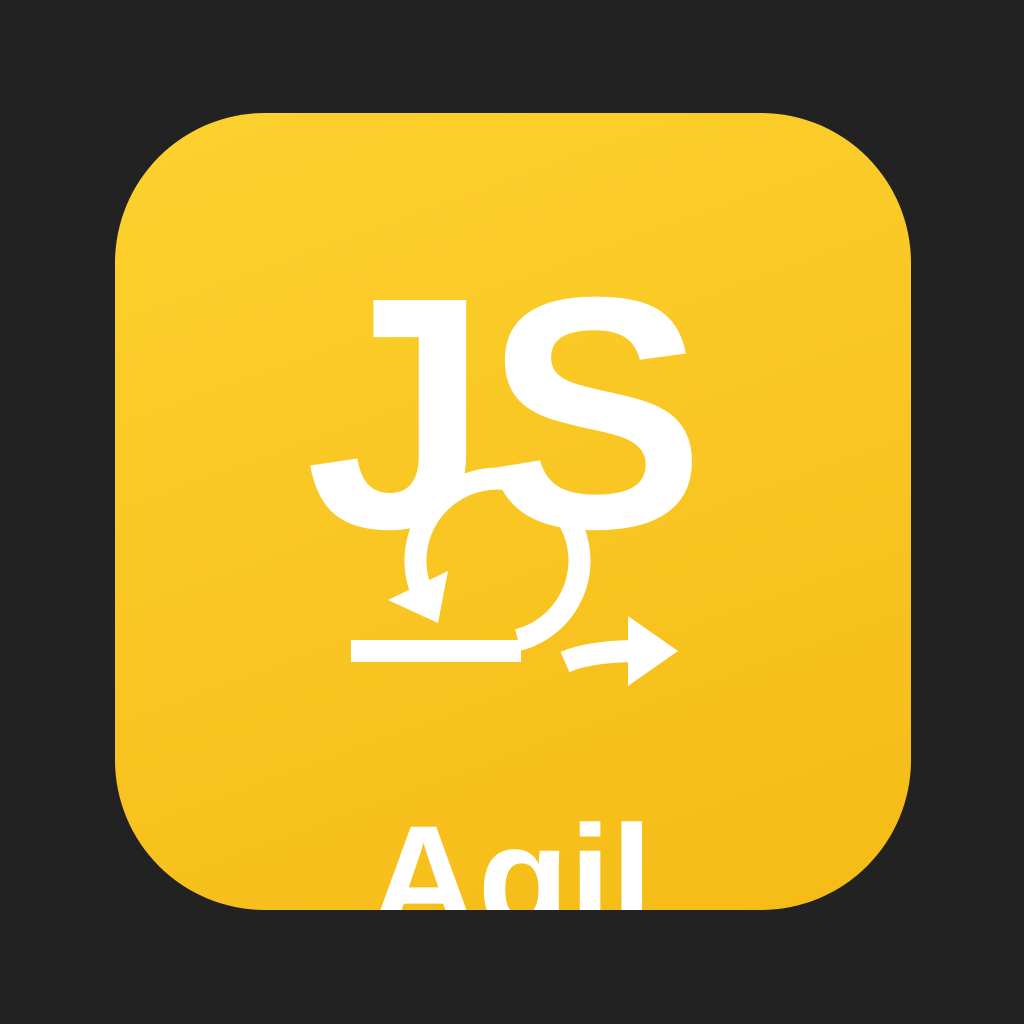 Image resolution: width=1024 pixels, height=1024 pixels. What do you see at coordinates (436, 651) in the screenshot?
I see `baseline-bar` at bounding box center [436, 651].